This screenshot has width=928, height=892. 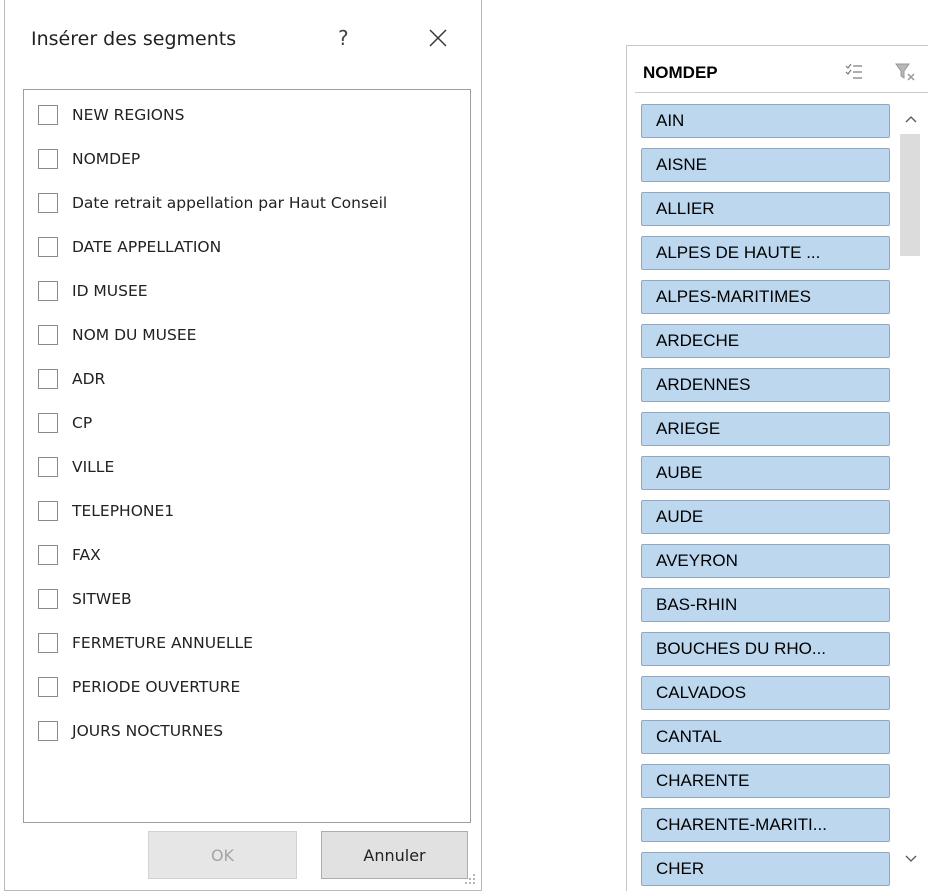 I want to click on slicer-item: AVEYRON, so click(x=765, y=561).